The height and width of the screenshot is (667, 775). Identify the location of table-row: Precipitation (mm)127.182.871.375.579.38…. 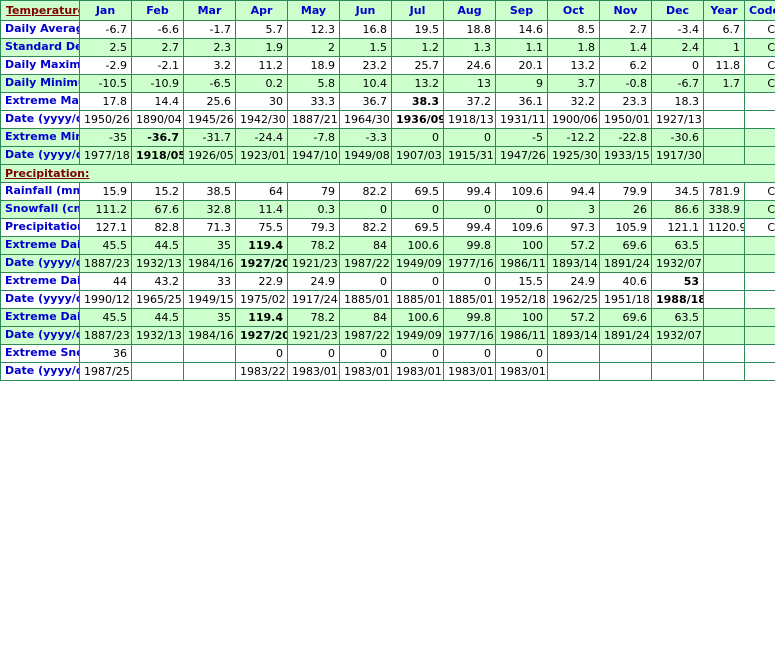
(387, 227).